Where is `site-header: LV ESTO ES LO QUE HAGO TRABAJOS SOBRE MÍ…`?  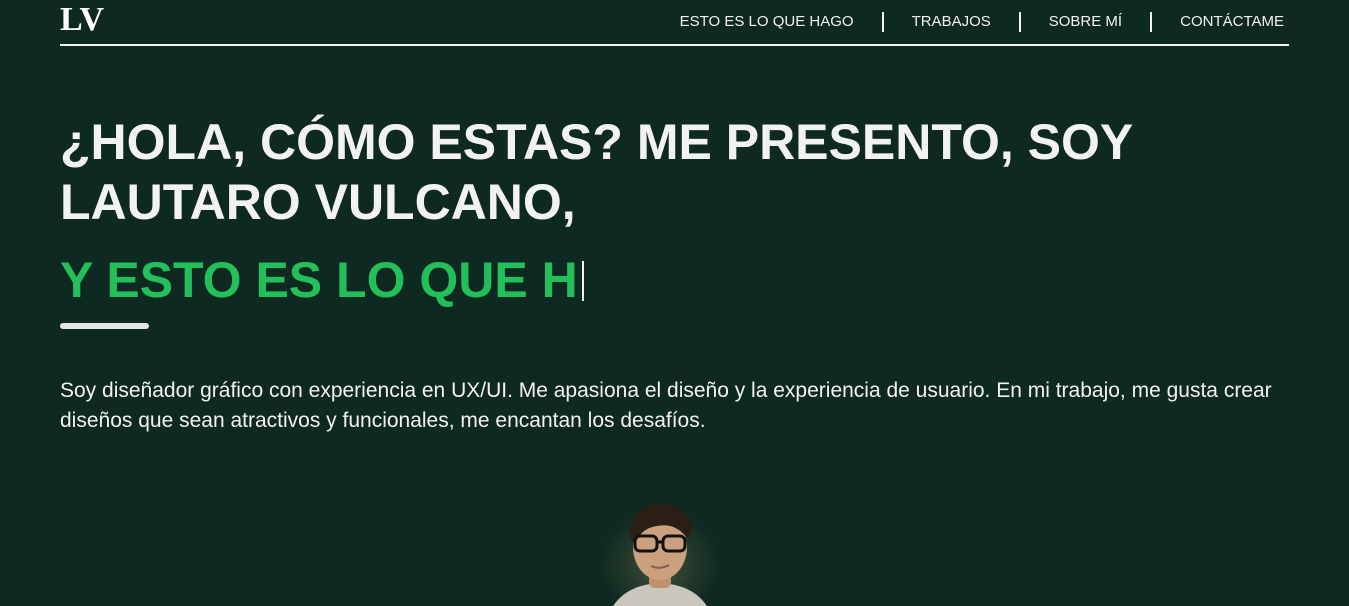 site-header: LV ESTO ES LO QUE HAGO TRABAJOS SOBRE MÍ… is located at coordinates (674, 23).